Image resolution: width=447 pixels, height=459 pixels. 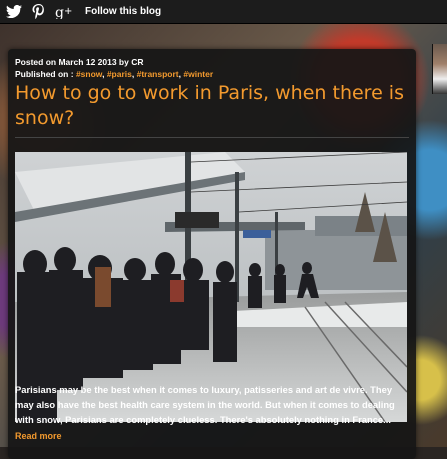 I want to click on sidebar-thumbnail, so click(x=439, y=69).